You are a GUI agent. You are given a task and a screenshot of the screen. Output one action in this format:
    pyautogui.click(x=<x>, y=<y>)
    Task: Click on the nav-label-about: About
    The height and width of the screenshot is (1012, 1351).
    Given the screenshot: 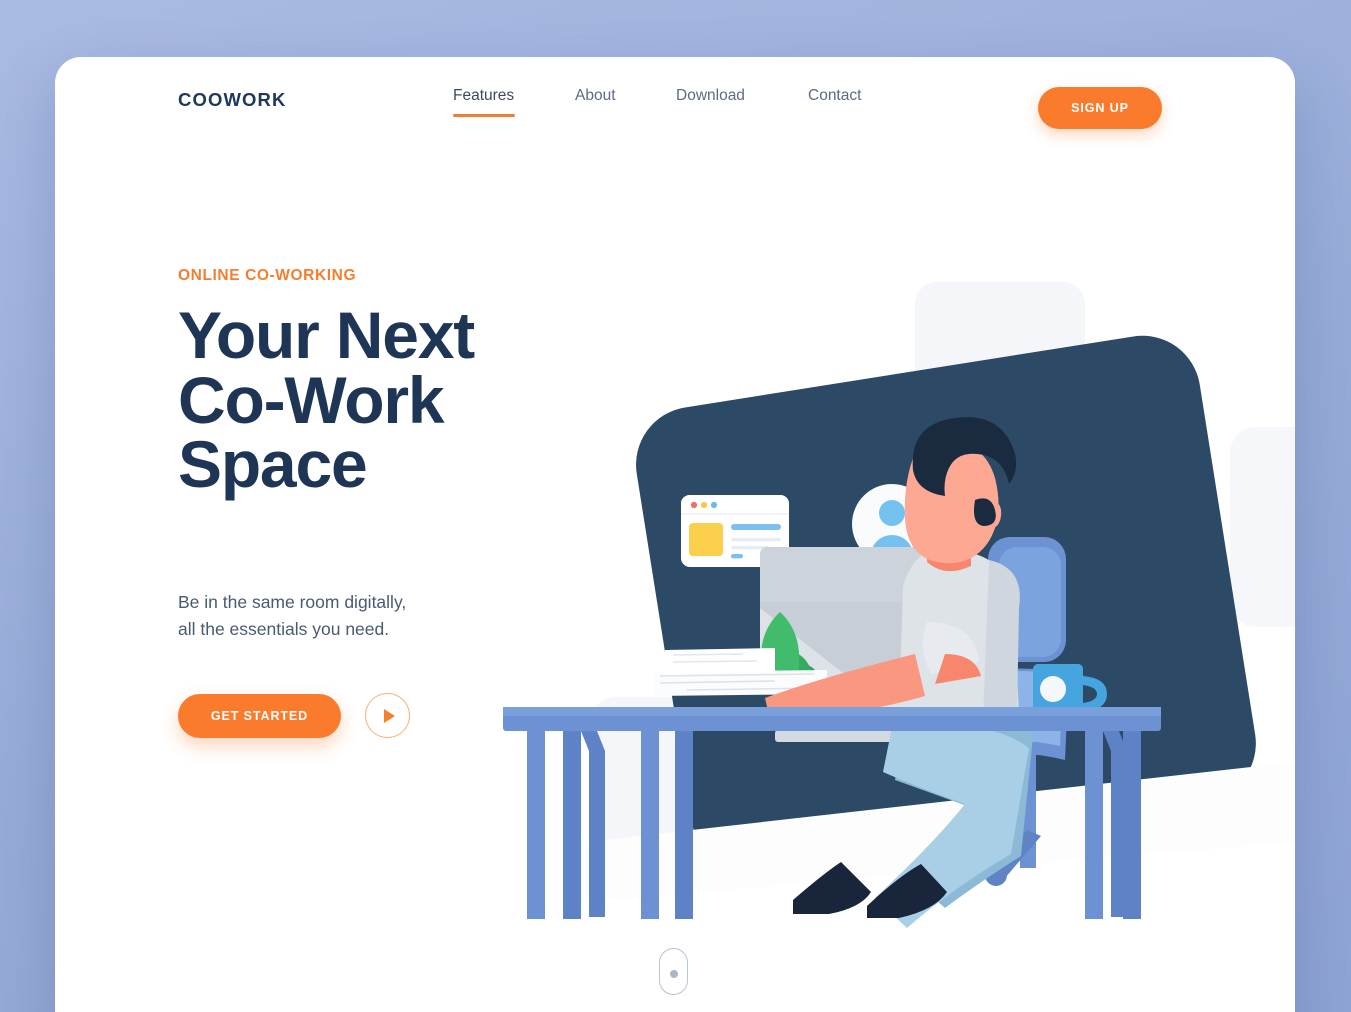 What is the action you would take?
    pyautogui.click(x=595, y=95)
    